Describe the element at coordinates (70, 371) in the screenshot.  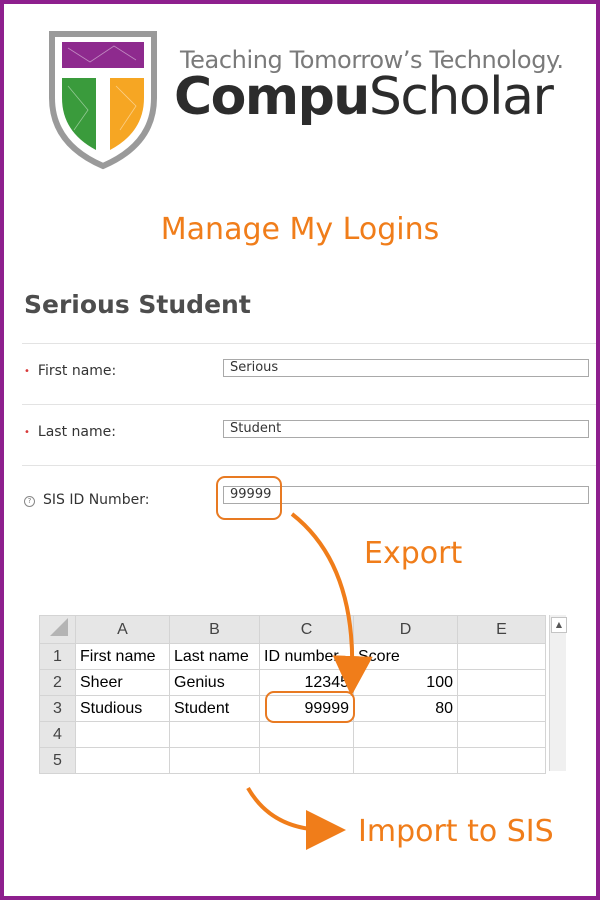
I see `first-name-label: • First name:` at that location.